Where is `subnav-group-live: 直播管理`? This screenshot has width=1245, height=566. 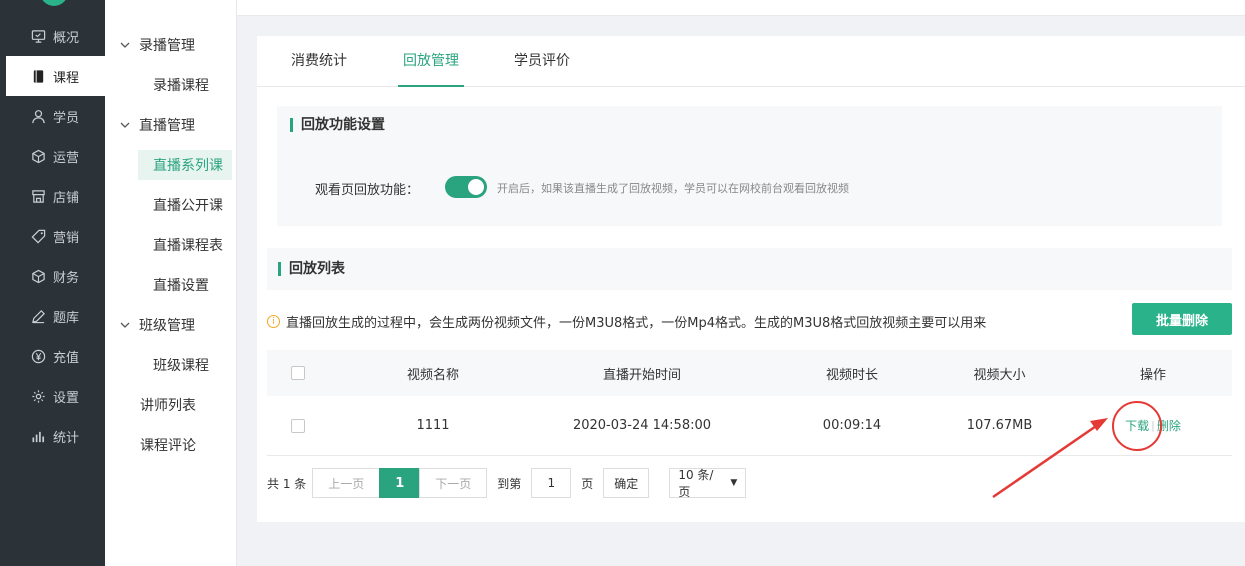 subnav-group-live: 直播管理 is located at coordinates (171, 125).